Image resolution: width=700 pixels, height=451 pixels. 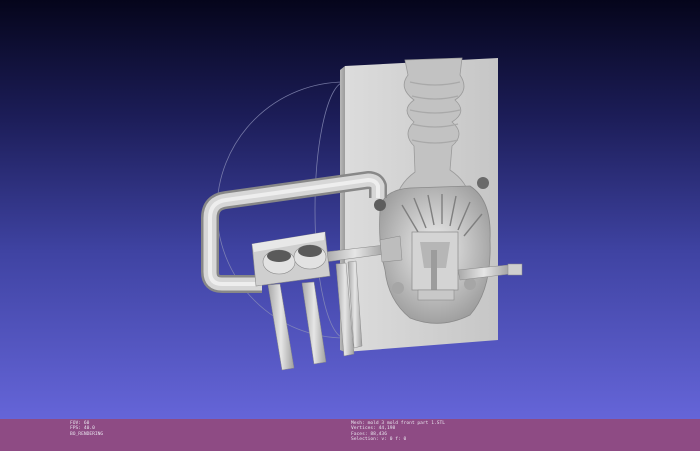 What do you see at coordinates (379, 440) in the screenshot?
I see `selection-readout: Selection: v: 0 f: 0` at bounding box center [379, 440].